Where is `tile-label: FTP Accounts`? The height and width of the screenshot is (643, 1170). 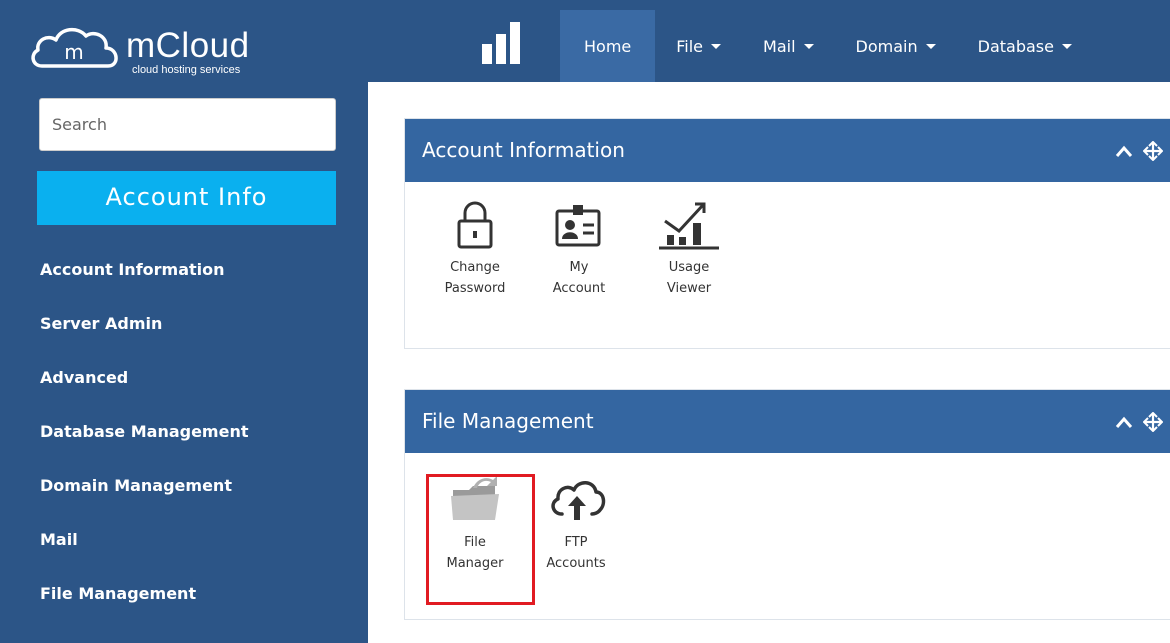
tile-label: FTP Accounts is located at coordinates (576, 553).